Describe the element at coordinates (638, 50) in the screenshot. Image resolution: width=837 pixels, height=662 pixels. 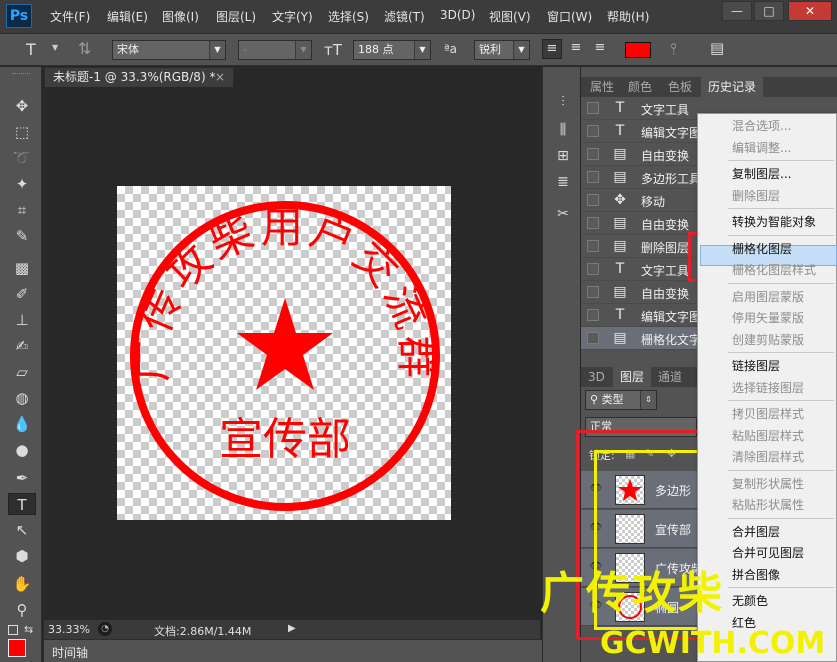
I see `text-color-swatch` at that location.